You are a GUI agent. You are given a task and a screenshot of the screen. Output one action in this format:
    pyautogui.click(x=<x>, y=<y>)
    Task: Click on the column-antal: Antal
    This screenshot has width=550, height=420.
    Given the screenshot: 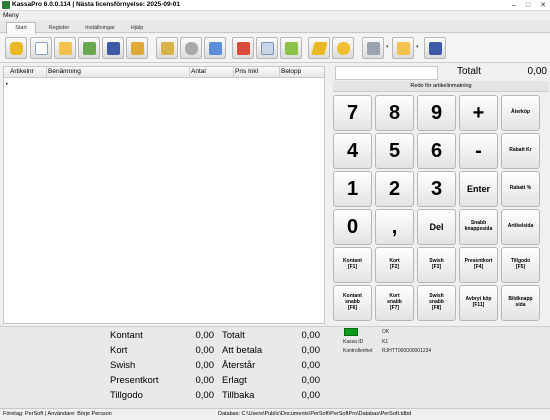 What is the action you would take?
    pyautogui.click(x=198, y=71)
    